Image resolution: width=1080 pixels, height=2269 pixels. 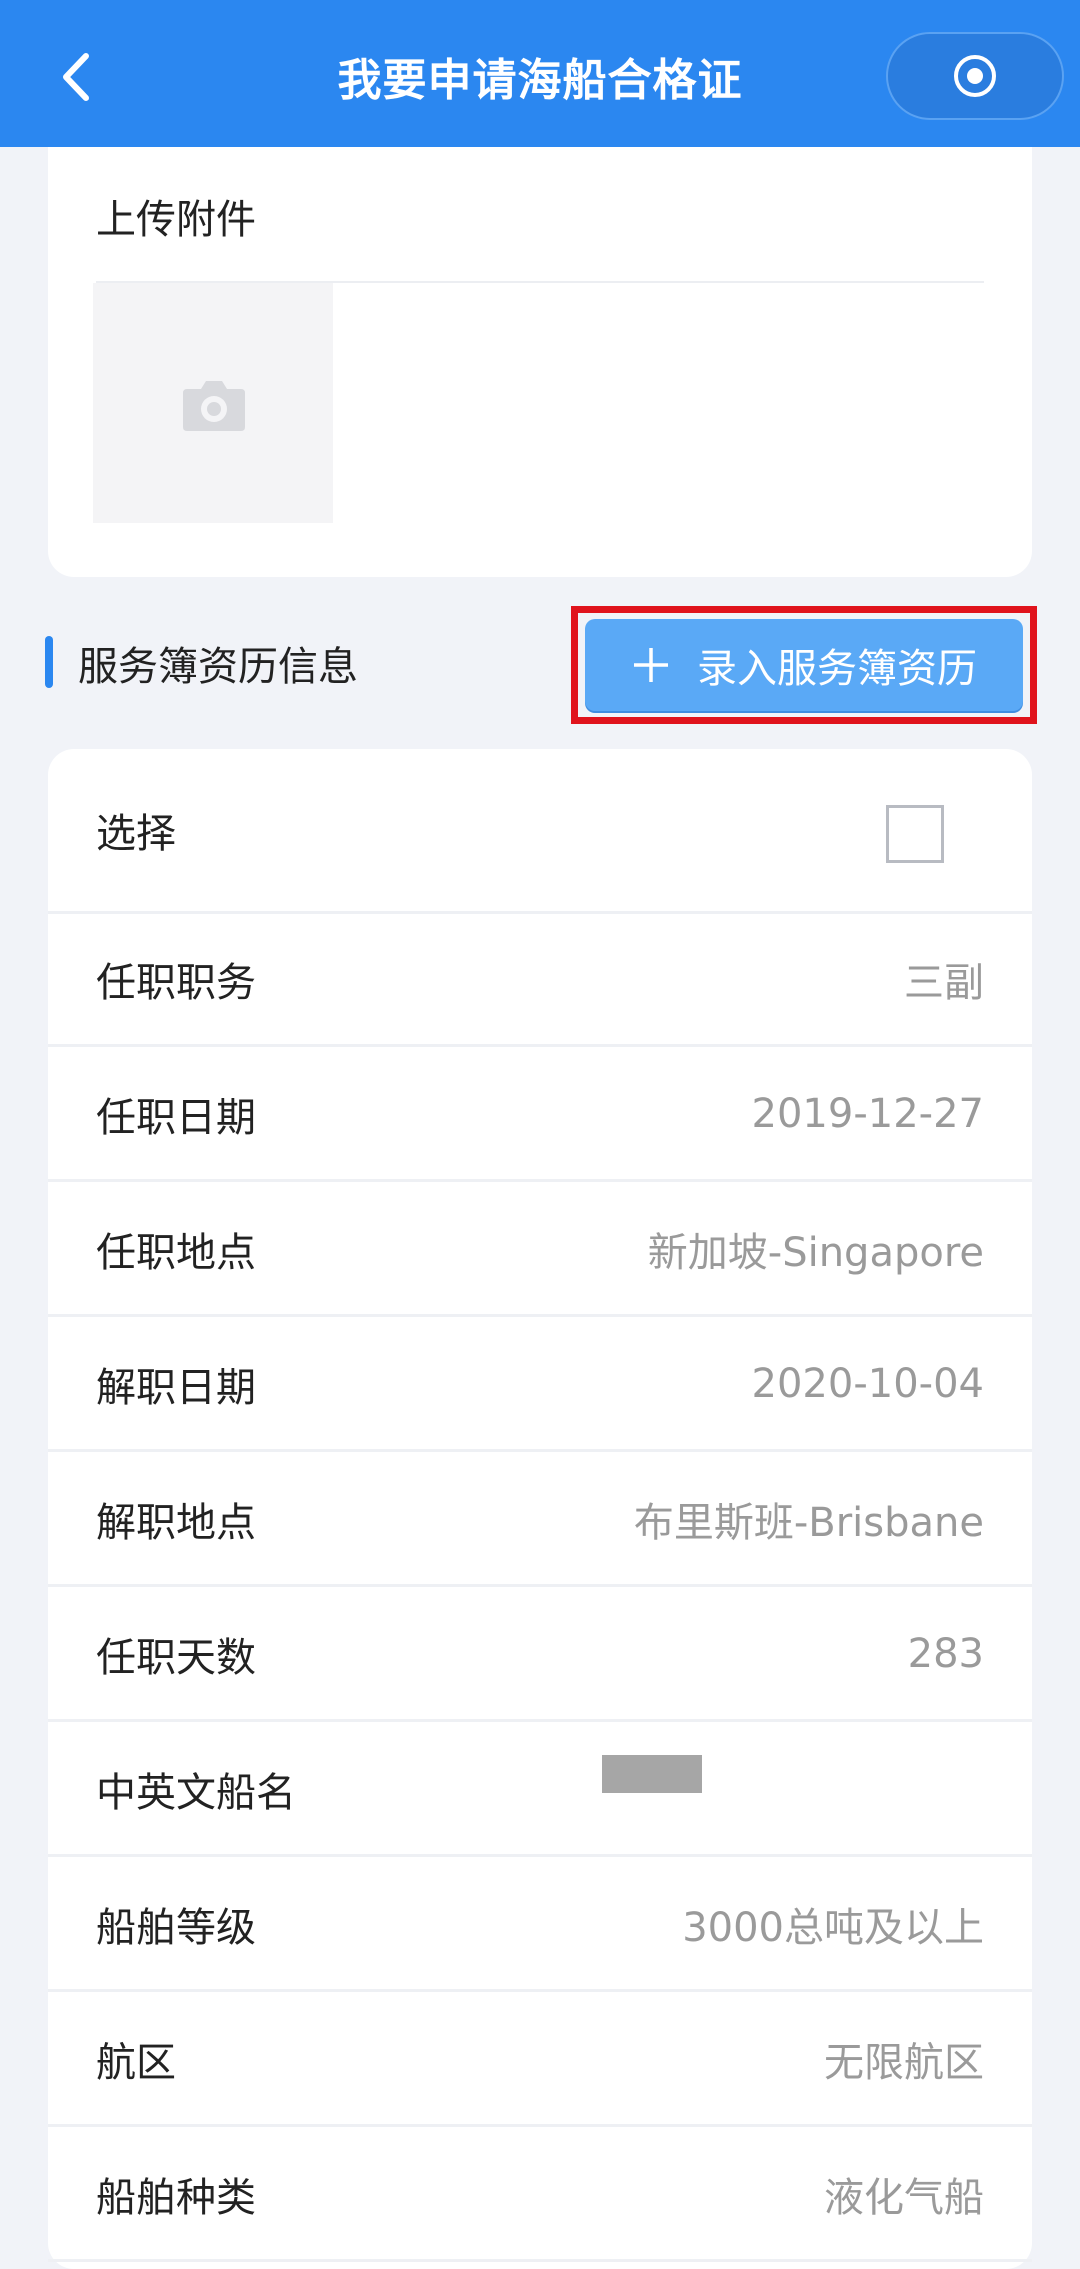 I want to click on field-value: 2019-12-27, so click(x=867, y=1114).